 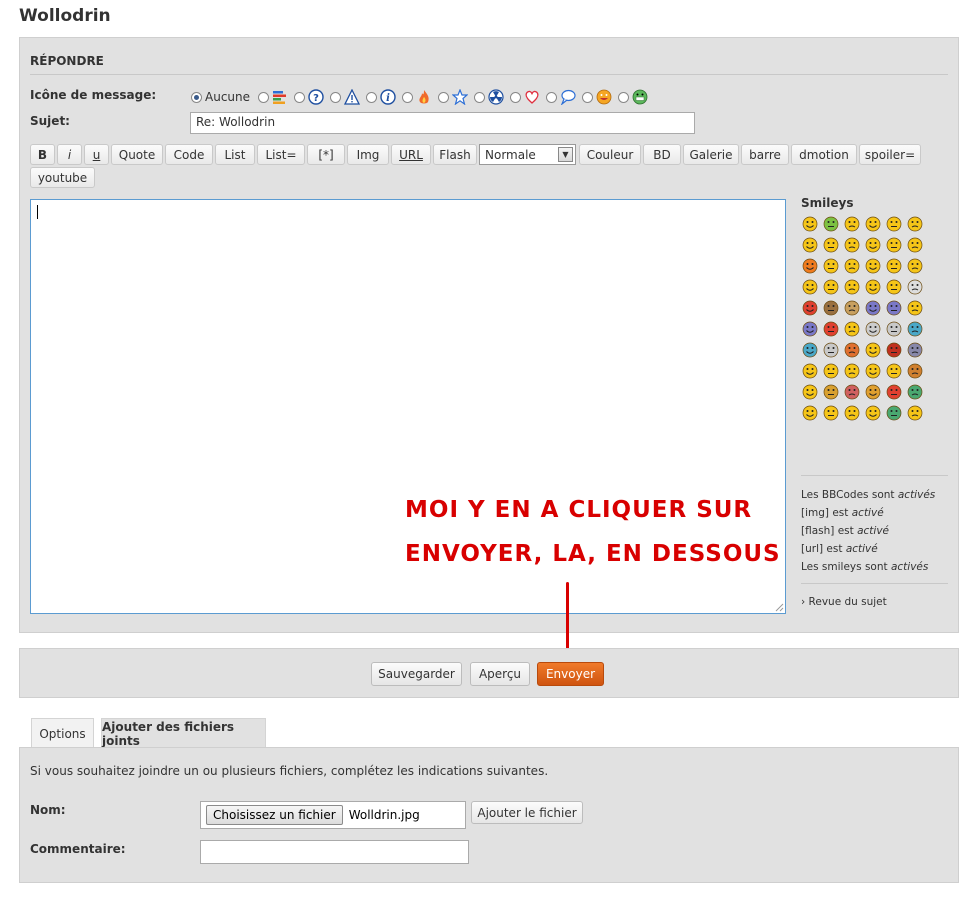 I want to click on gallery-button: Galerie, so click(x=711, y=154).